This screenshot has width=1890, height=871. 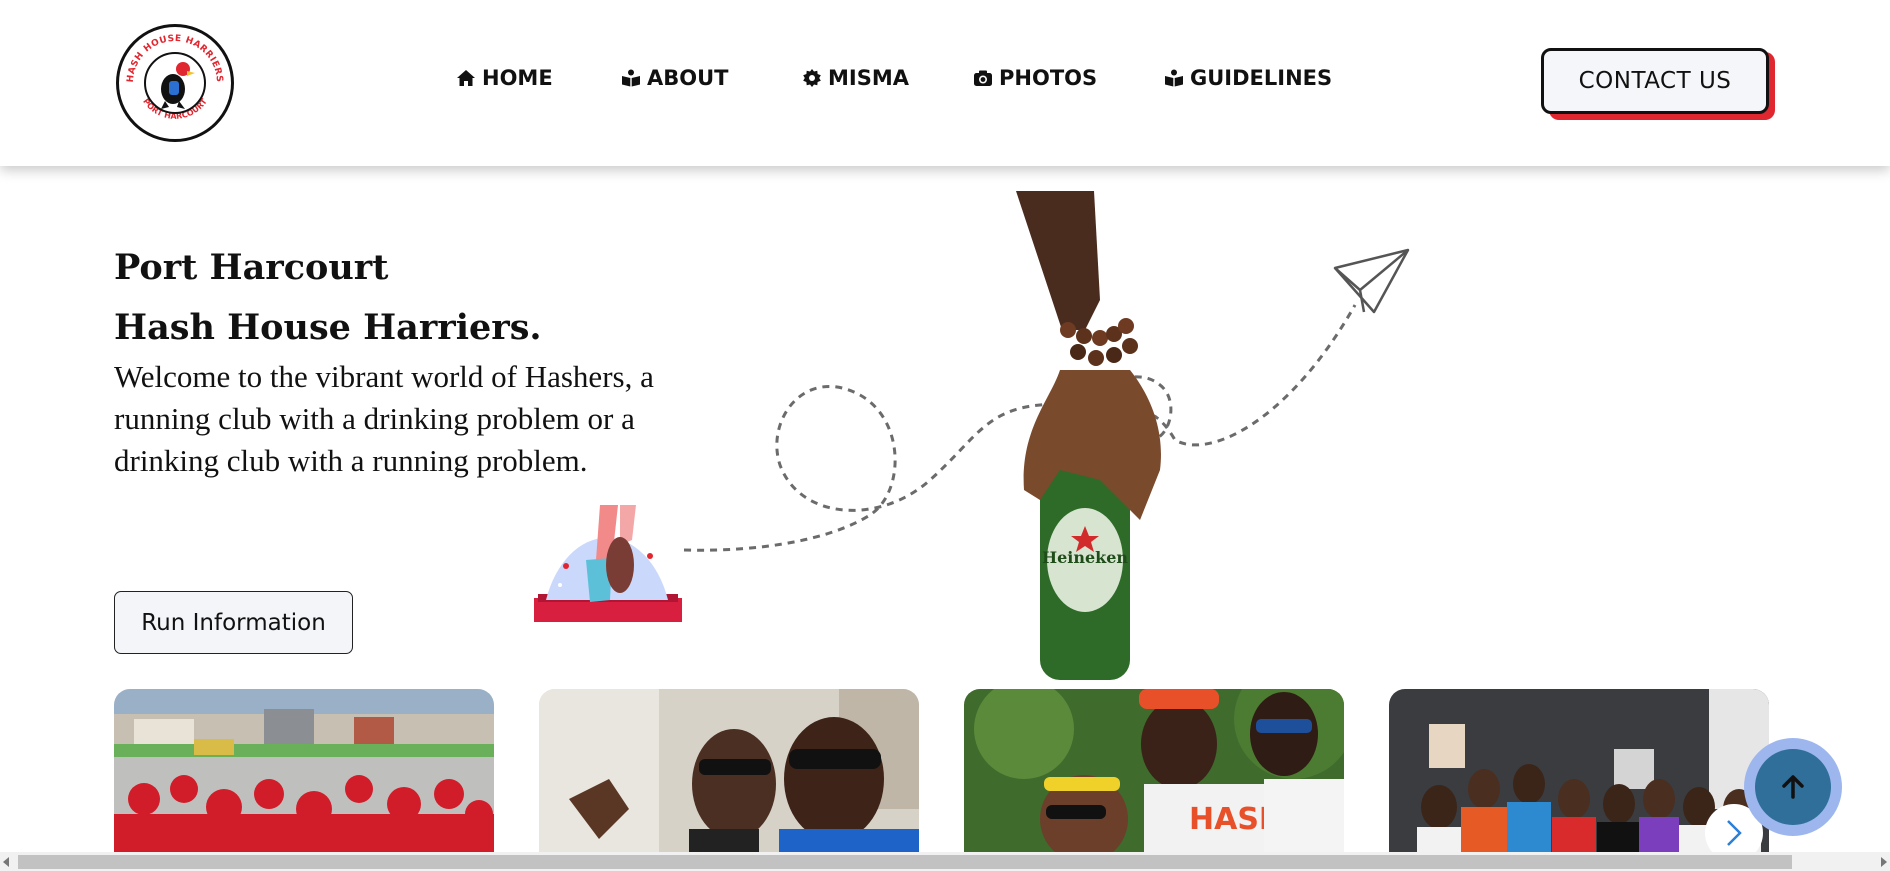 What do you see at coordinates (608, 563) in the screenshot?
I see `running-shoe-badge` at bounding box center [608, 563].